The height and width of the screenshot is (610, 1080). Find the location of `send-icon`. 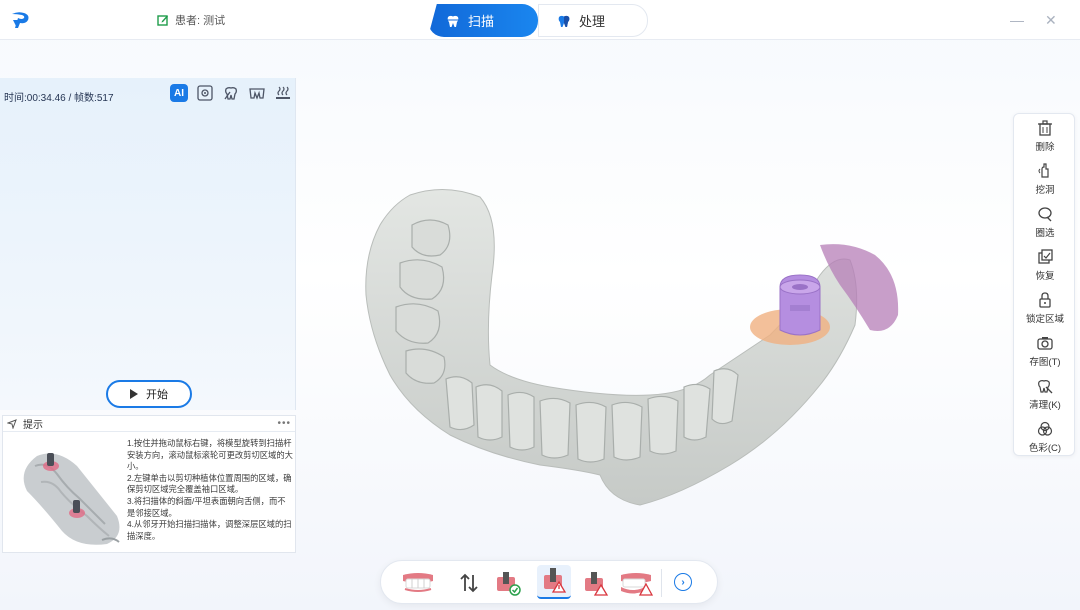

send-icon is located at coordinates (12, 423).